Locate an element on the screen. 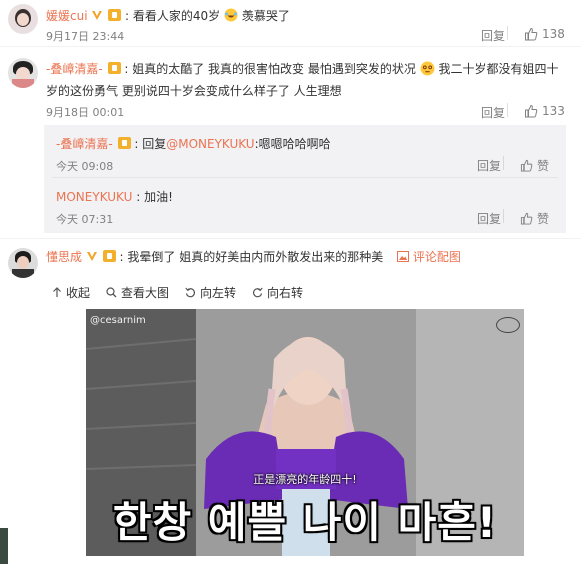 The image size is (581, 564). username: 媛媛cui is located at coordinates (67, 16).